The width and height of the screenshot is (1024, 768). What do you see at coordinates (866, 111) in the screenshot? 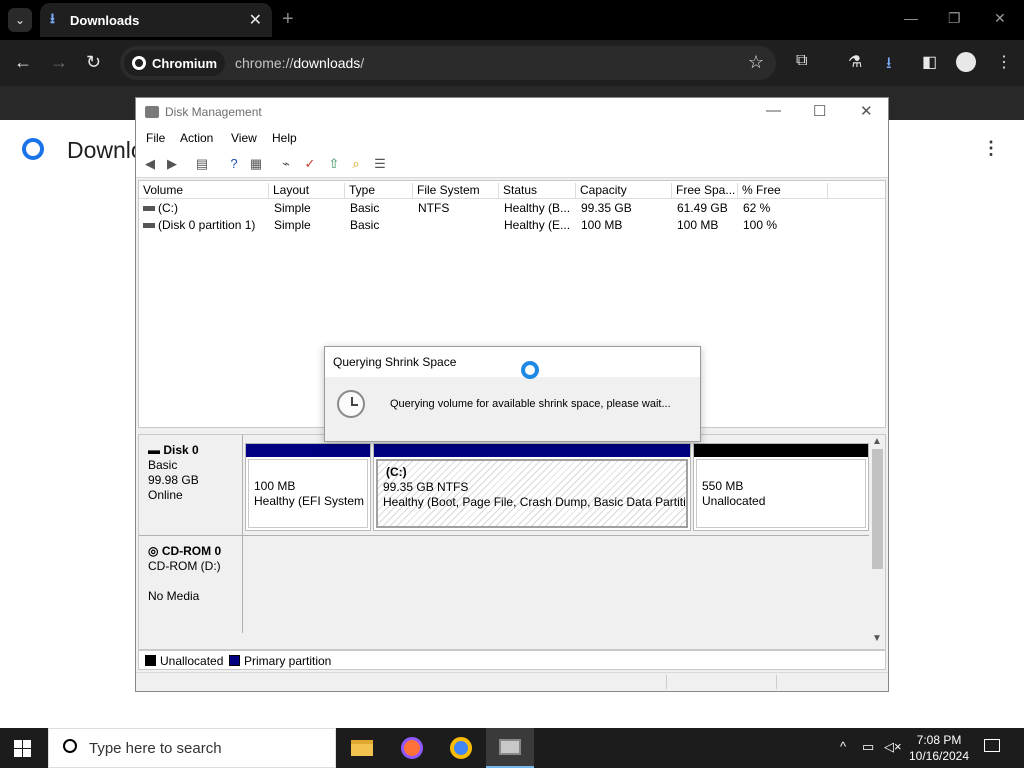
I see `dm-close-button: ✕` at bounding box center [866, 111].